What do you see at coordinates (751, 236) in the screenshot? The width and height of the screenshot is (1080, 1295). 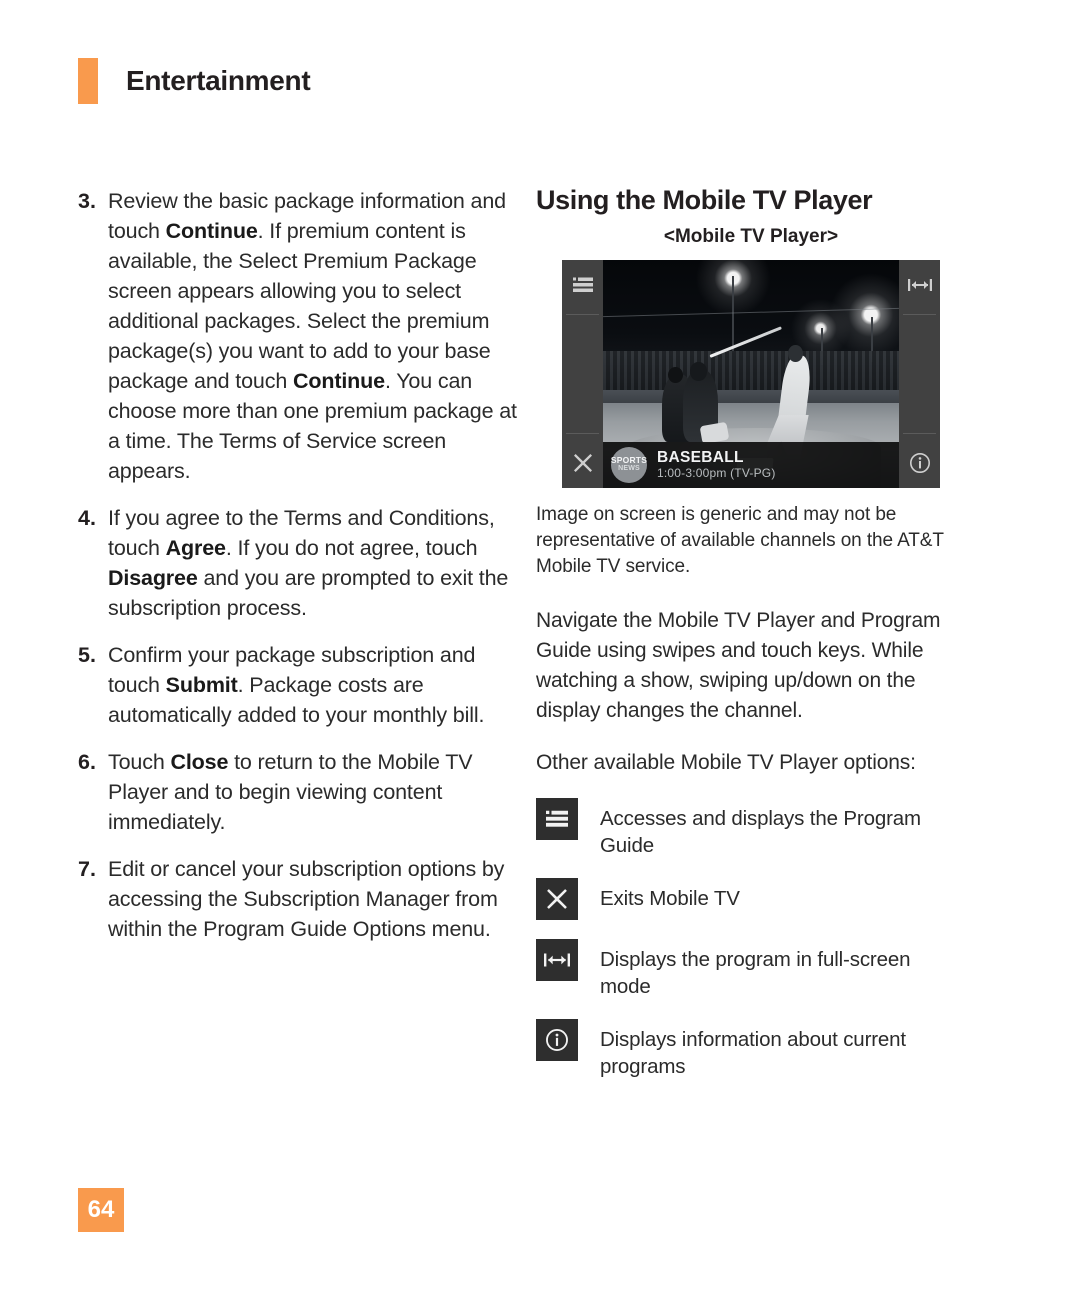 I see `figure-caption: <Mobile TV Player>` at bounding box center [751, 236].